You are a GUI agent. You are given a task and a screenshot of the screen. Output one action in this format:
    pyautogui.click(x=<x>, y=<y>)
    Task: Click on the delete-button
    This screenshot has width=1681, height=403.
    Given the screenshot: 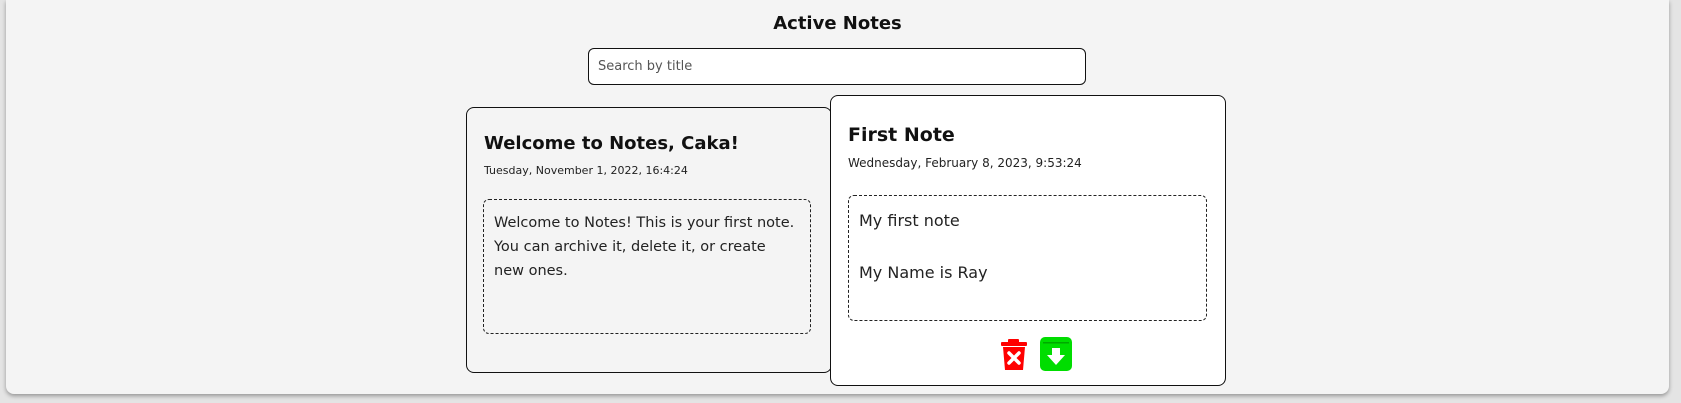 What is the action you would take?
    pyautogui.click(x=1014, y=354)
    